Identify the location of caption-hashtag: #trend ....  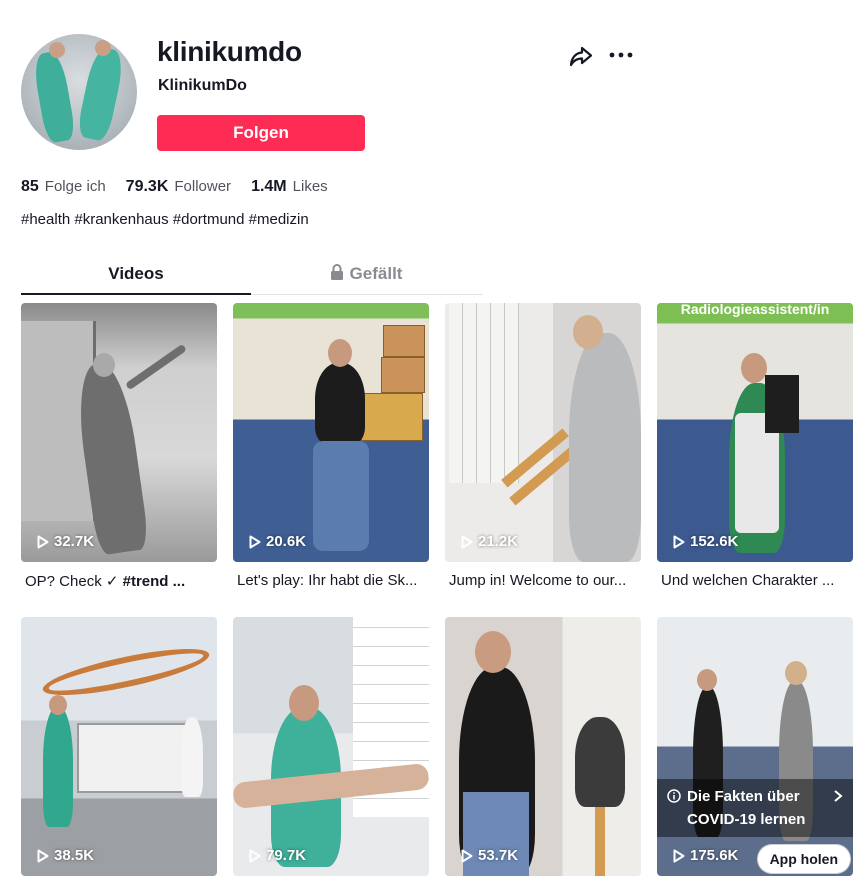
(154, 581).